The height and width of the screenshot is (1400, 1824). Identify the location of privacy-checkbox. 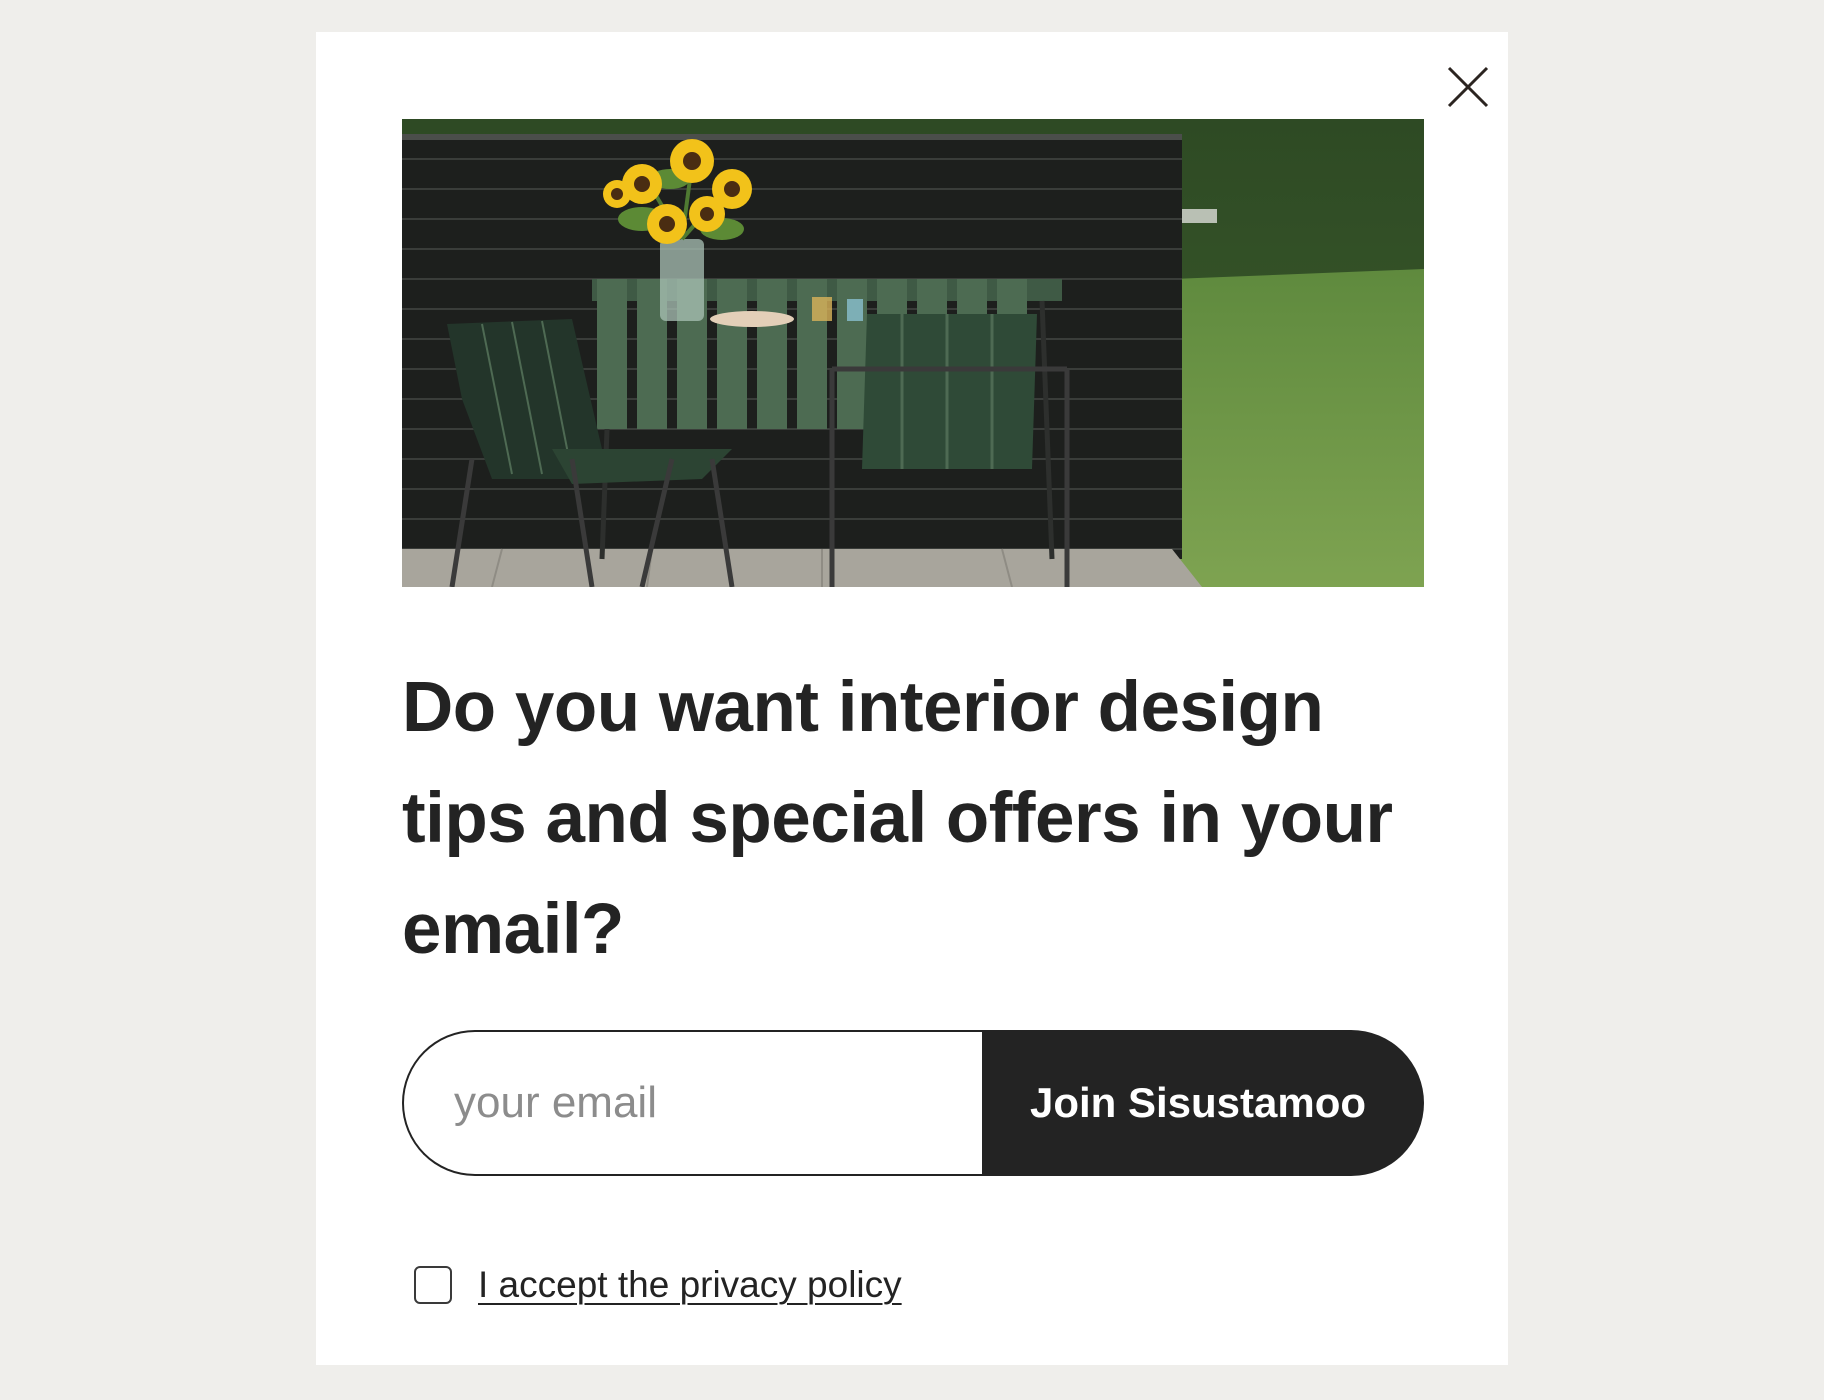
(433, 1285).